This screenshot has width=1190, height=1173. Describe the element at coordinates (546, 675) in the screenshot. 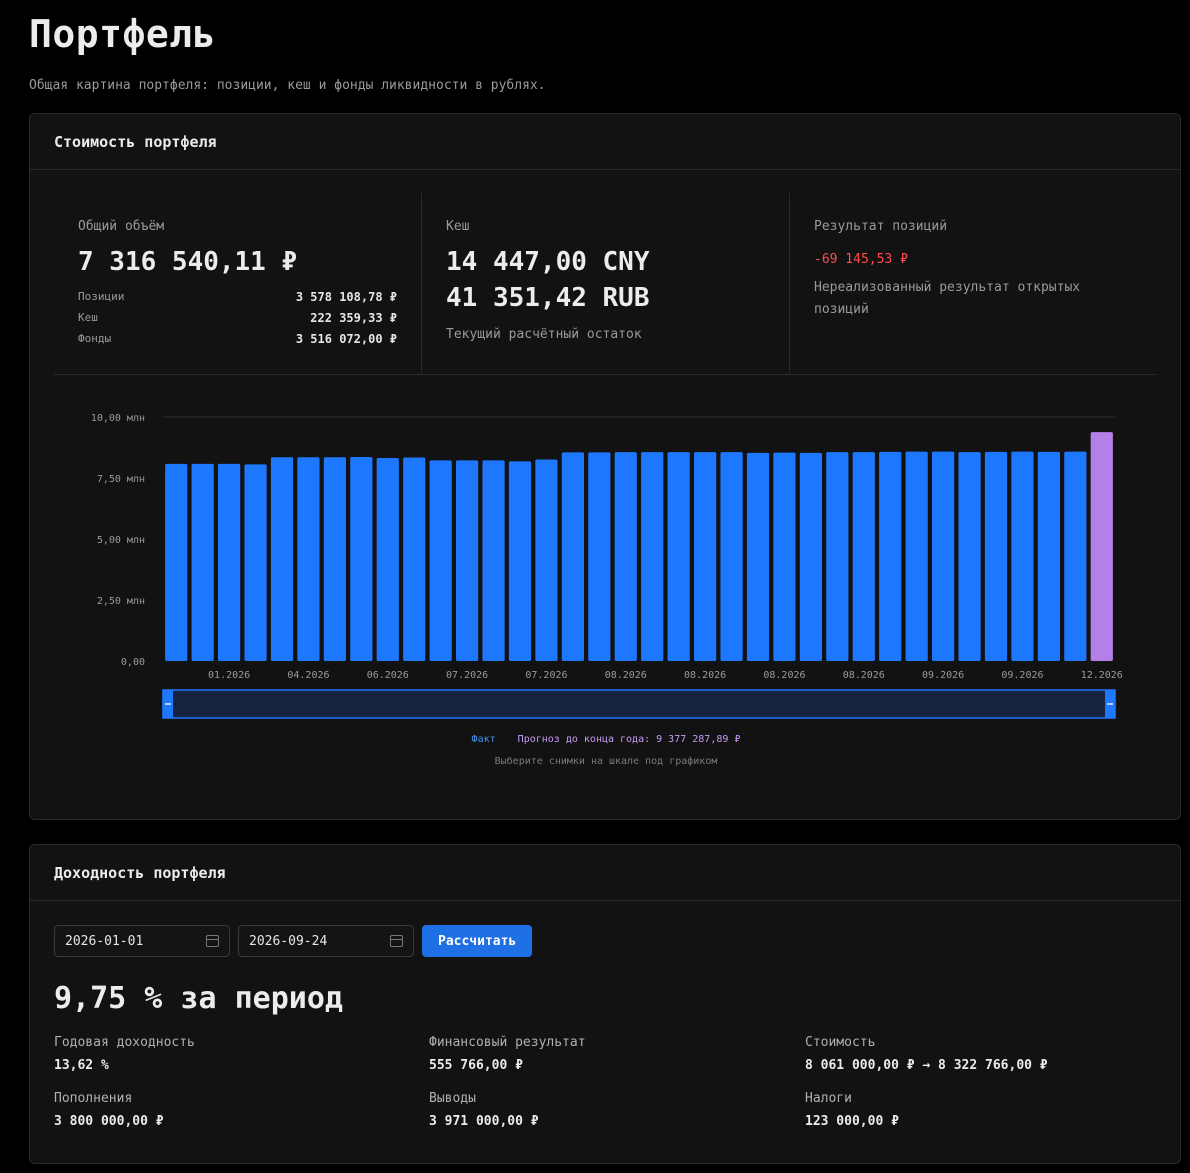

I see `x-tick-label: 07.2026` at that location.